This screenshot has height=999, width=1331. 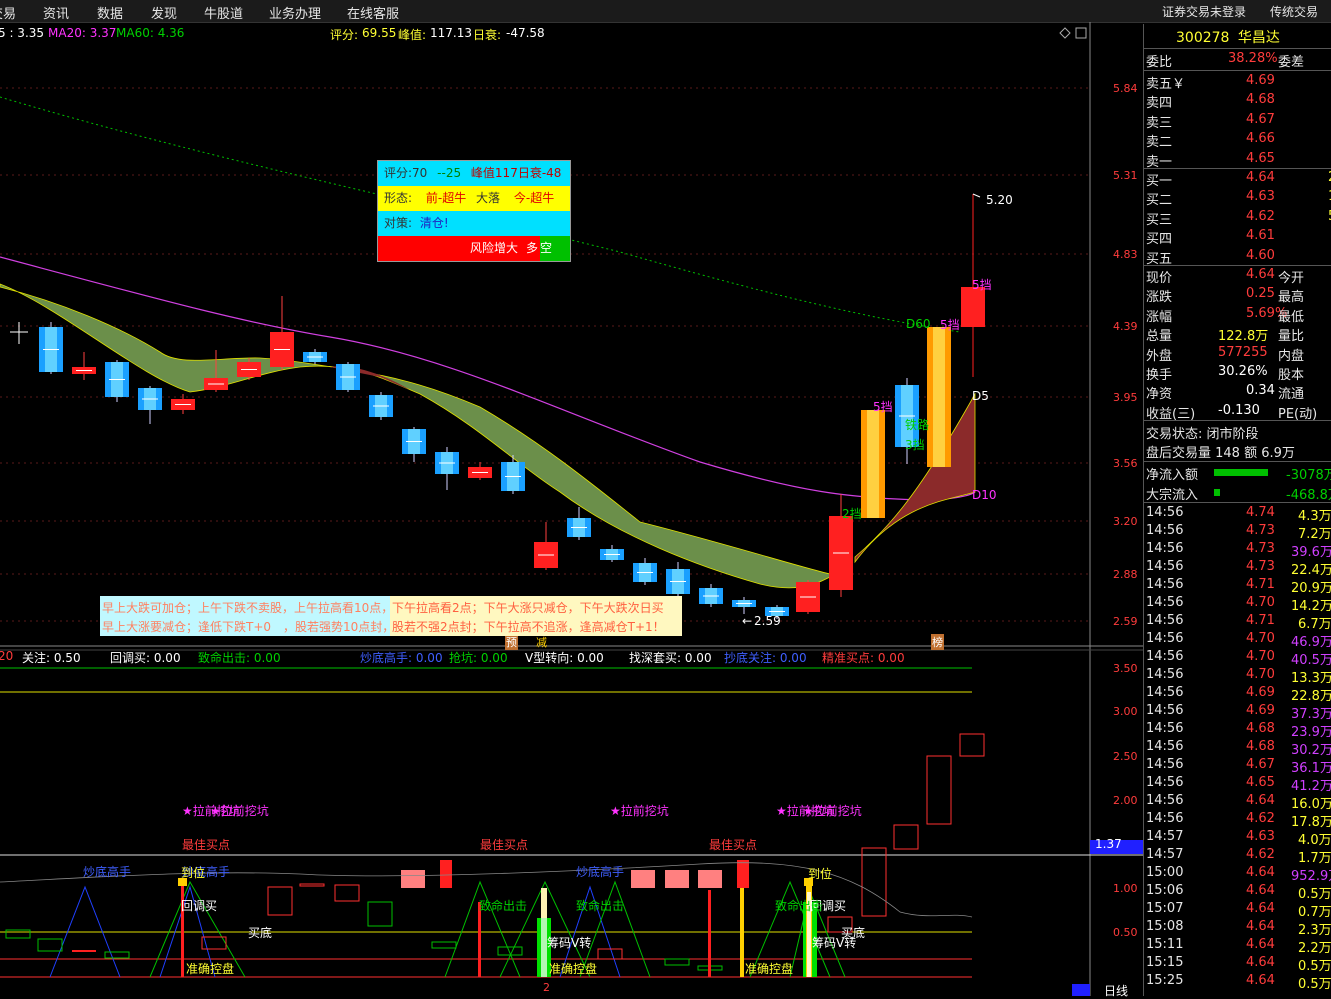 What do you see at coordinates (1308, 495) in the screenshot?
I see `flow-value: -468.8万` at bounding box center [1308, 495].